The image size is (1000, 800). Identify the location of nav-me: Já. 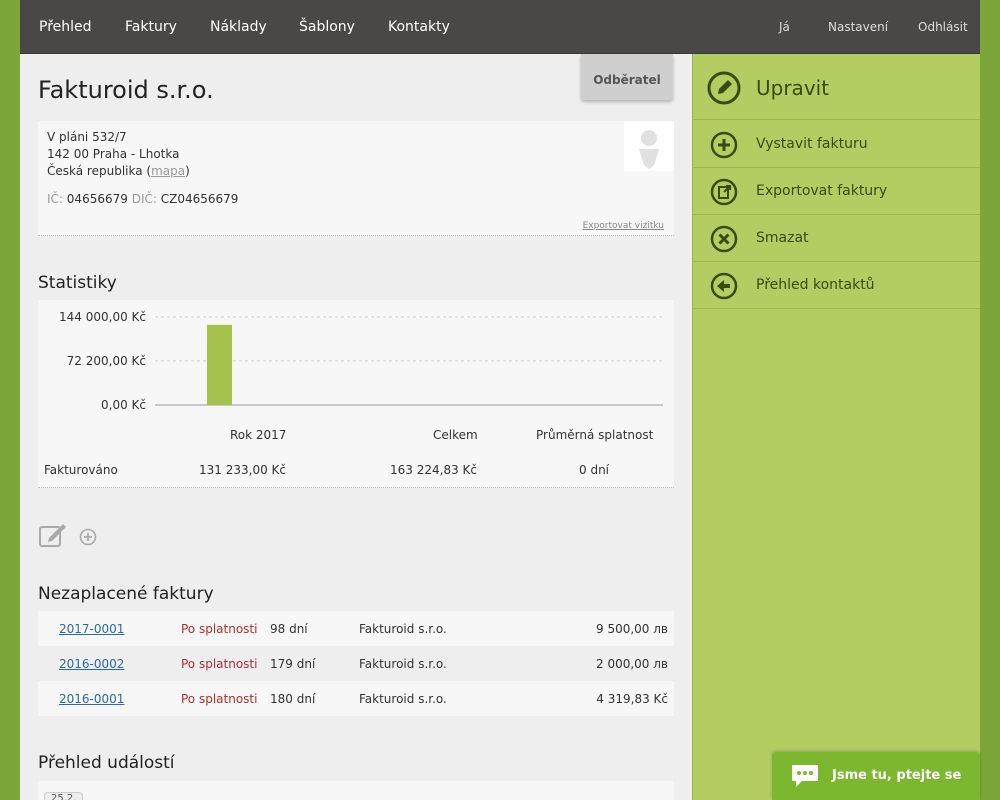
(784, 27).